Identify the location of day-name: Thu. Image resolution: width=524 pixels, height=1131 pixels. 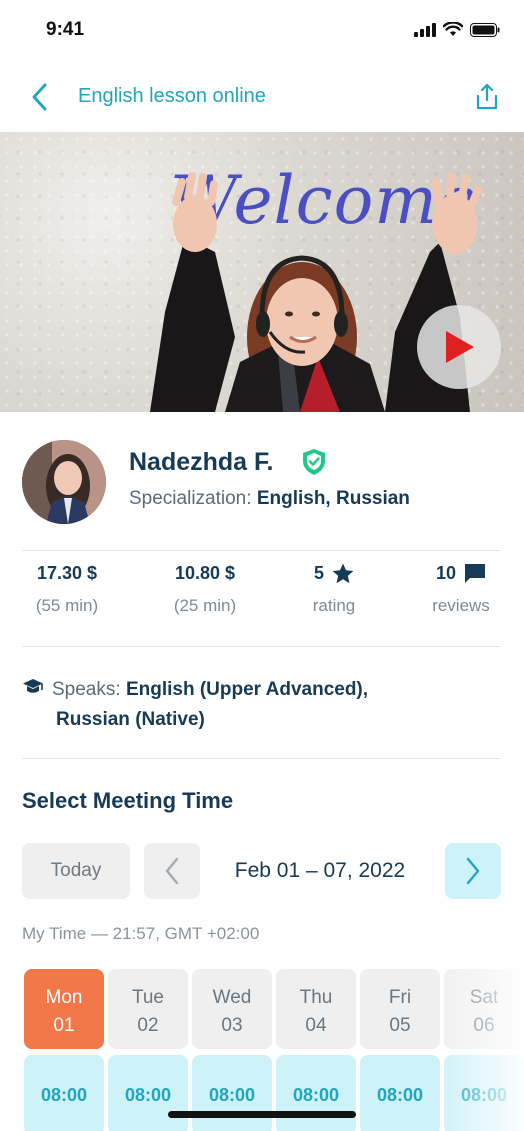
(316, 997).